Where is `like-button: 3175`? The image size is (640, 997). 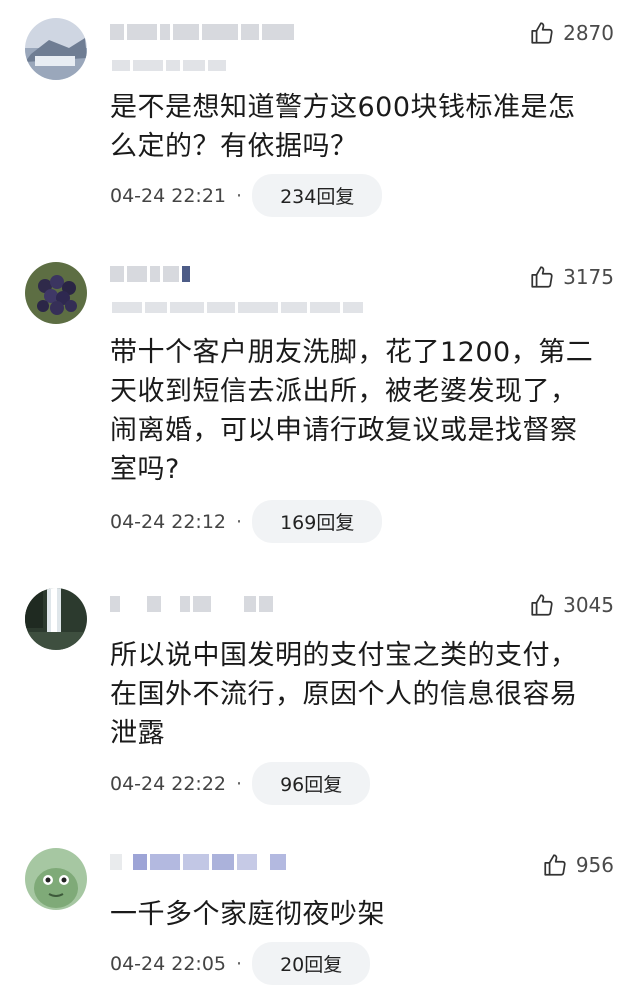
like-button: 3175 is located at coordinates (571, 277).